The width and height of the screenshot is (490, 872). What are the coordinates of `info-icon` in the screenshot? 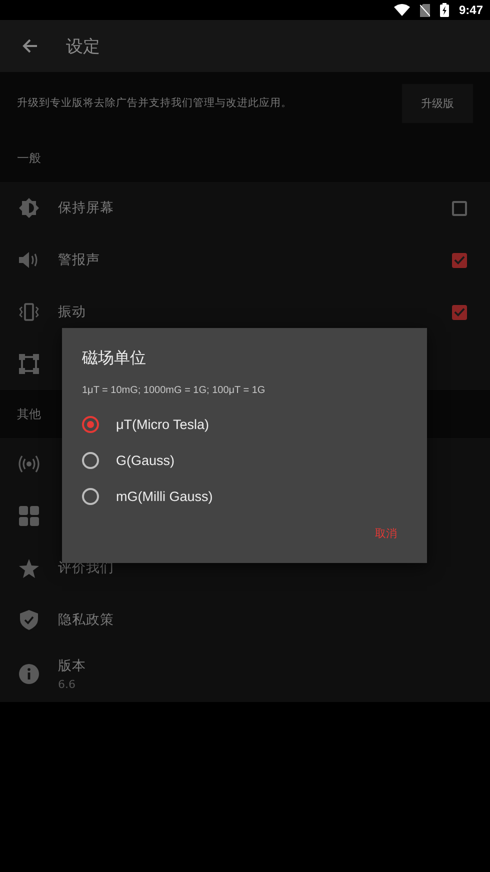 It's located at (29, 674).